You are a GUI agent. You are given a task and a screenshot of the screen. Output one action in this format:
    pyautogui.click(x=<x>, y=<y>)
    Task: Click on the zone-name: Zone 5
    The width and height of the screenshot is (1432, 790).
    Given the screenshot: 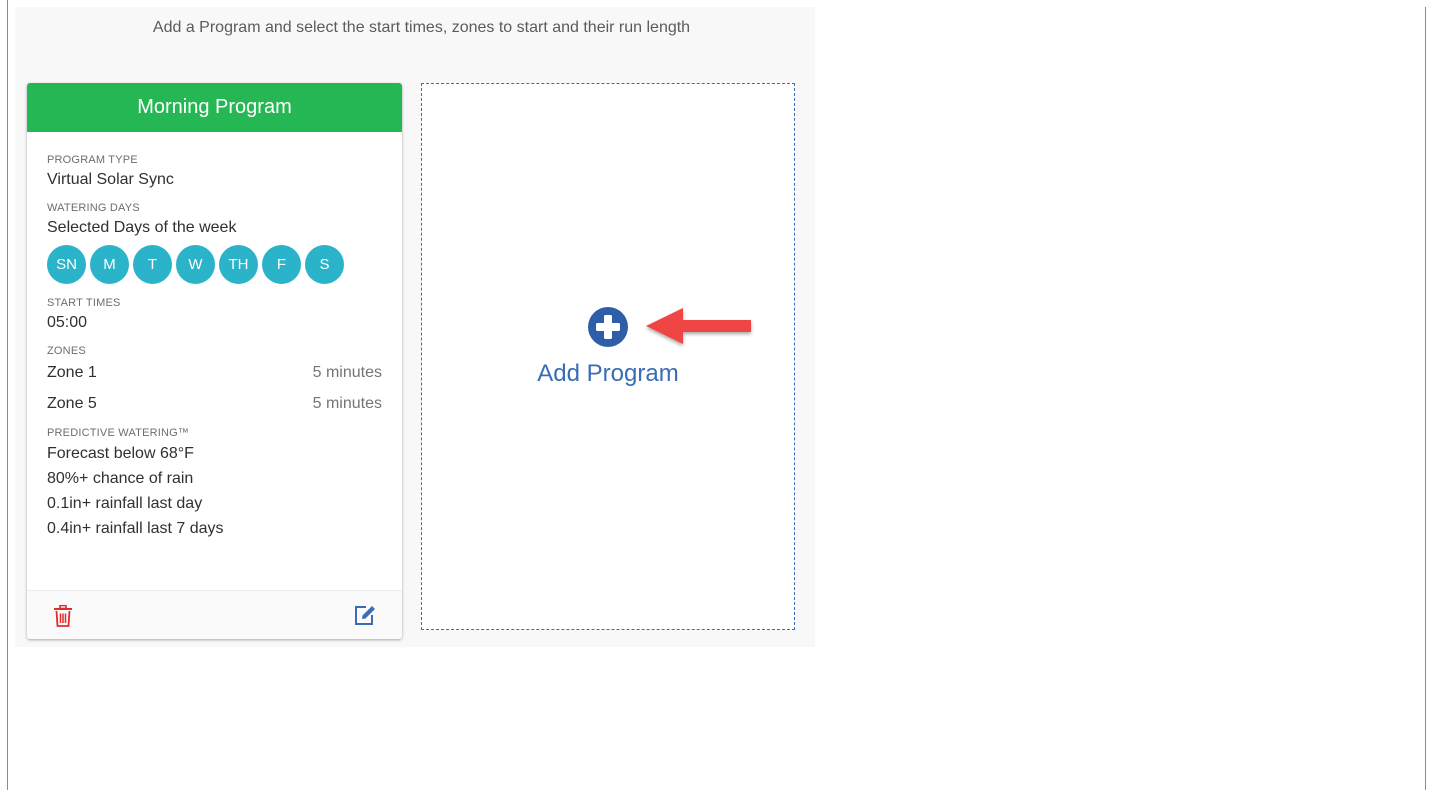 What is the action you would take?
    pyautogui.click(x=72, y=403)
    